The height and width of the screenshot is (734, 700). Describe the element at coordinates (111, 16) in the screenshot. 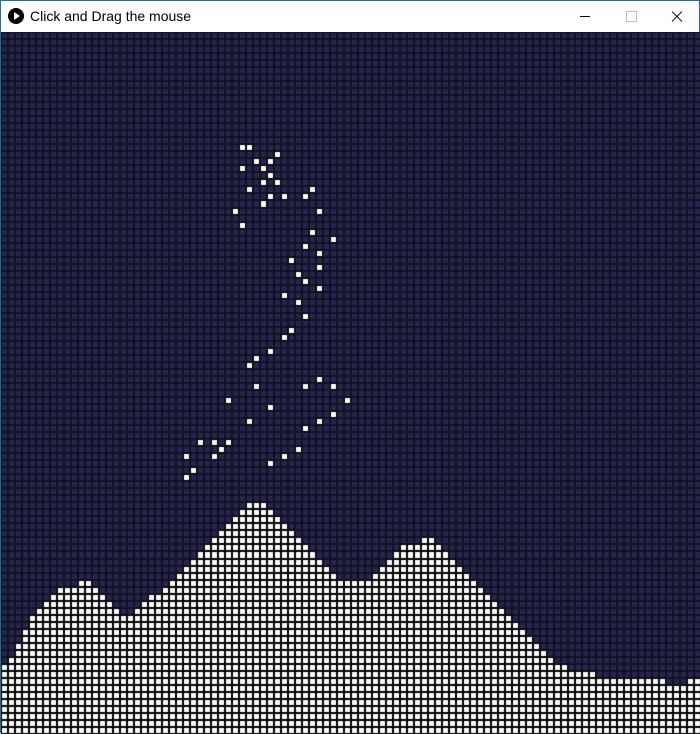

I see `window-title: Click and Drag the mouse` at that location.